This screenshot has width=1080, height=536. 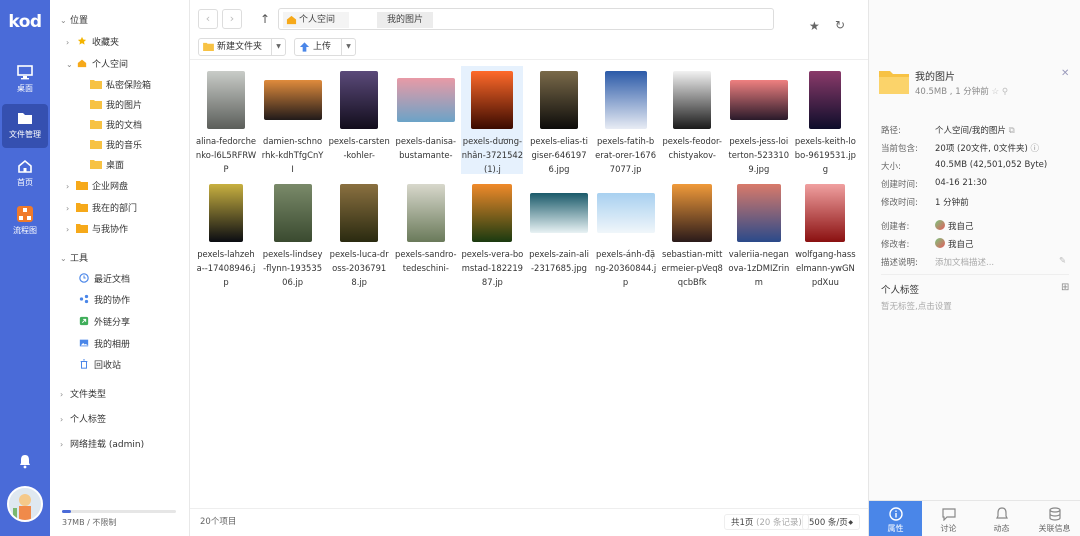 I want to click on file-item: pexels-keith-lobo-9619531.jpg, so click(x=825, y=120).